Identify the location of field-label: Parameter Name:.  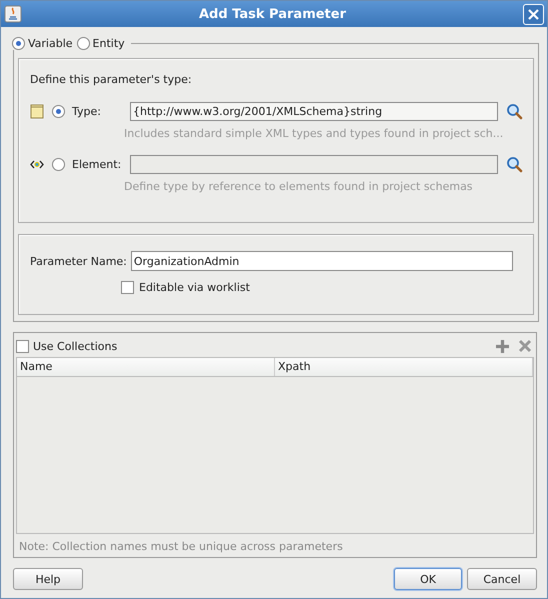
(78, 261).